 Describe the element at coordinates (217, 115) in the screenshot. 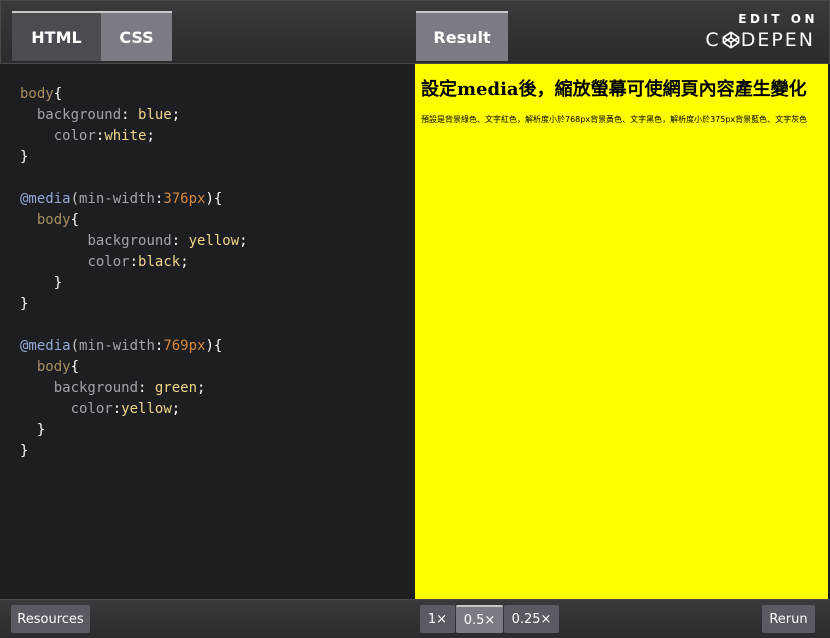

I see `code-line: background: blue;` at that location.